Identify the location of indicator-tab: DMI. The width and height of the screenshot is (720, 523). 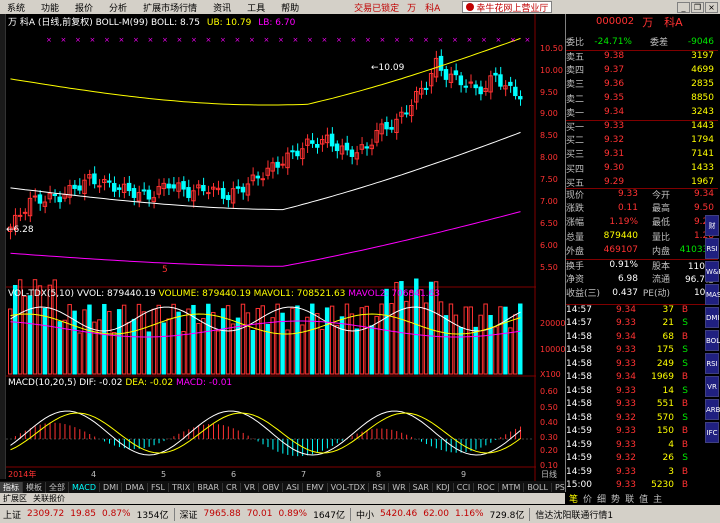
(111, 487).